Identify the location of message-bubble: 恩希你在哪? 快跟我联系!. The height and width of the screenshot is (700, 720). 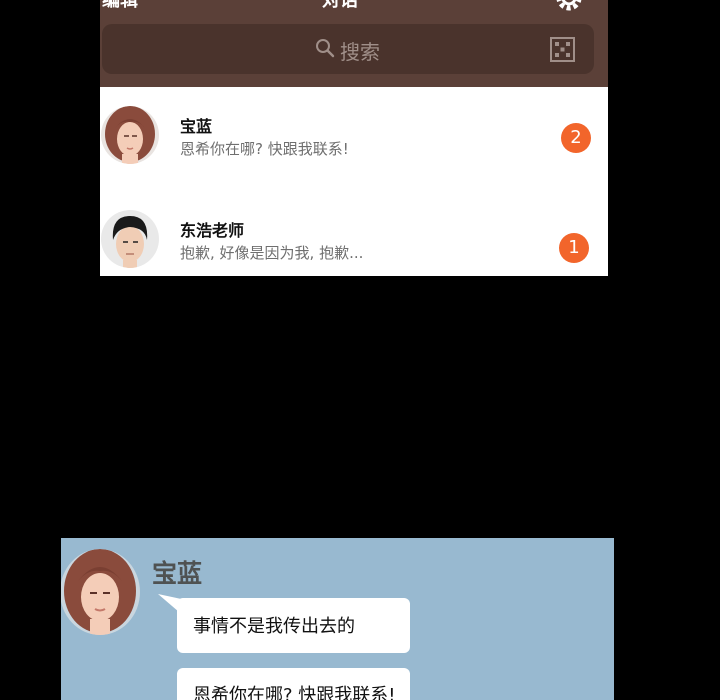
(293, 684).